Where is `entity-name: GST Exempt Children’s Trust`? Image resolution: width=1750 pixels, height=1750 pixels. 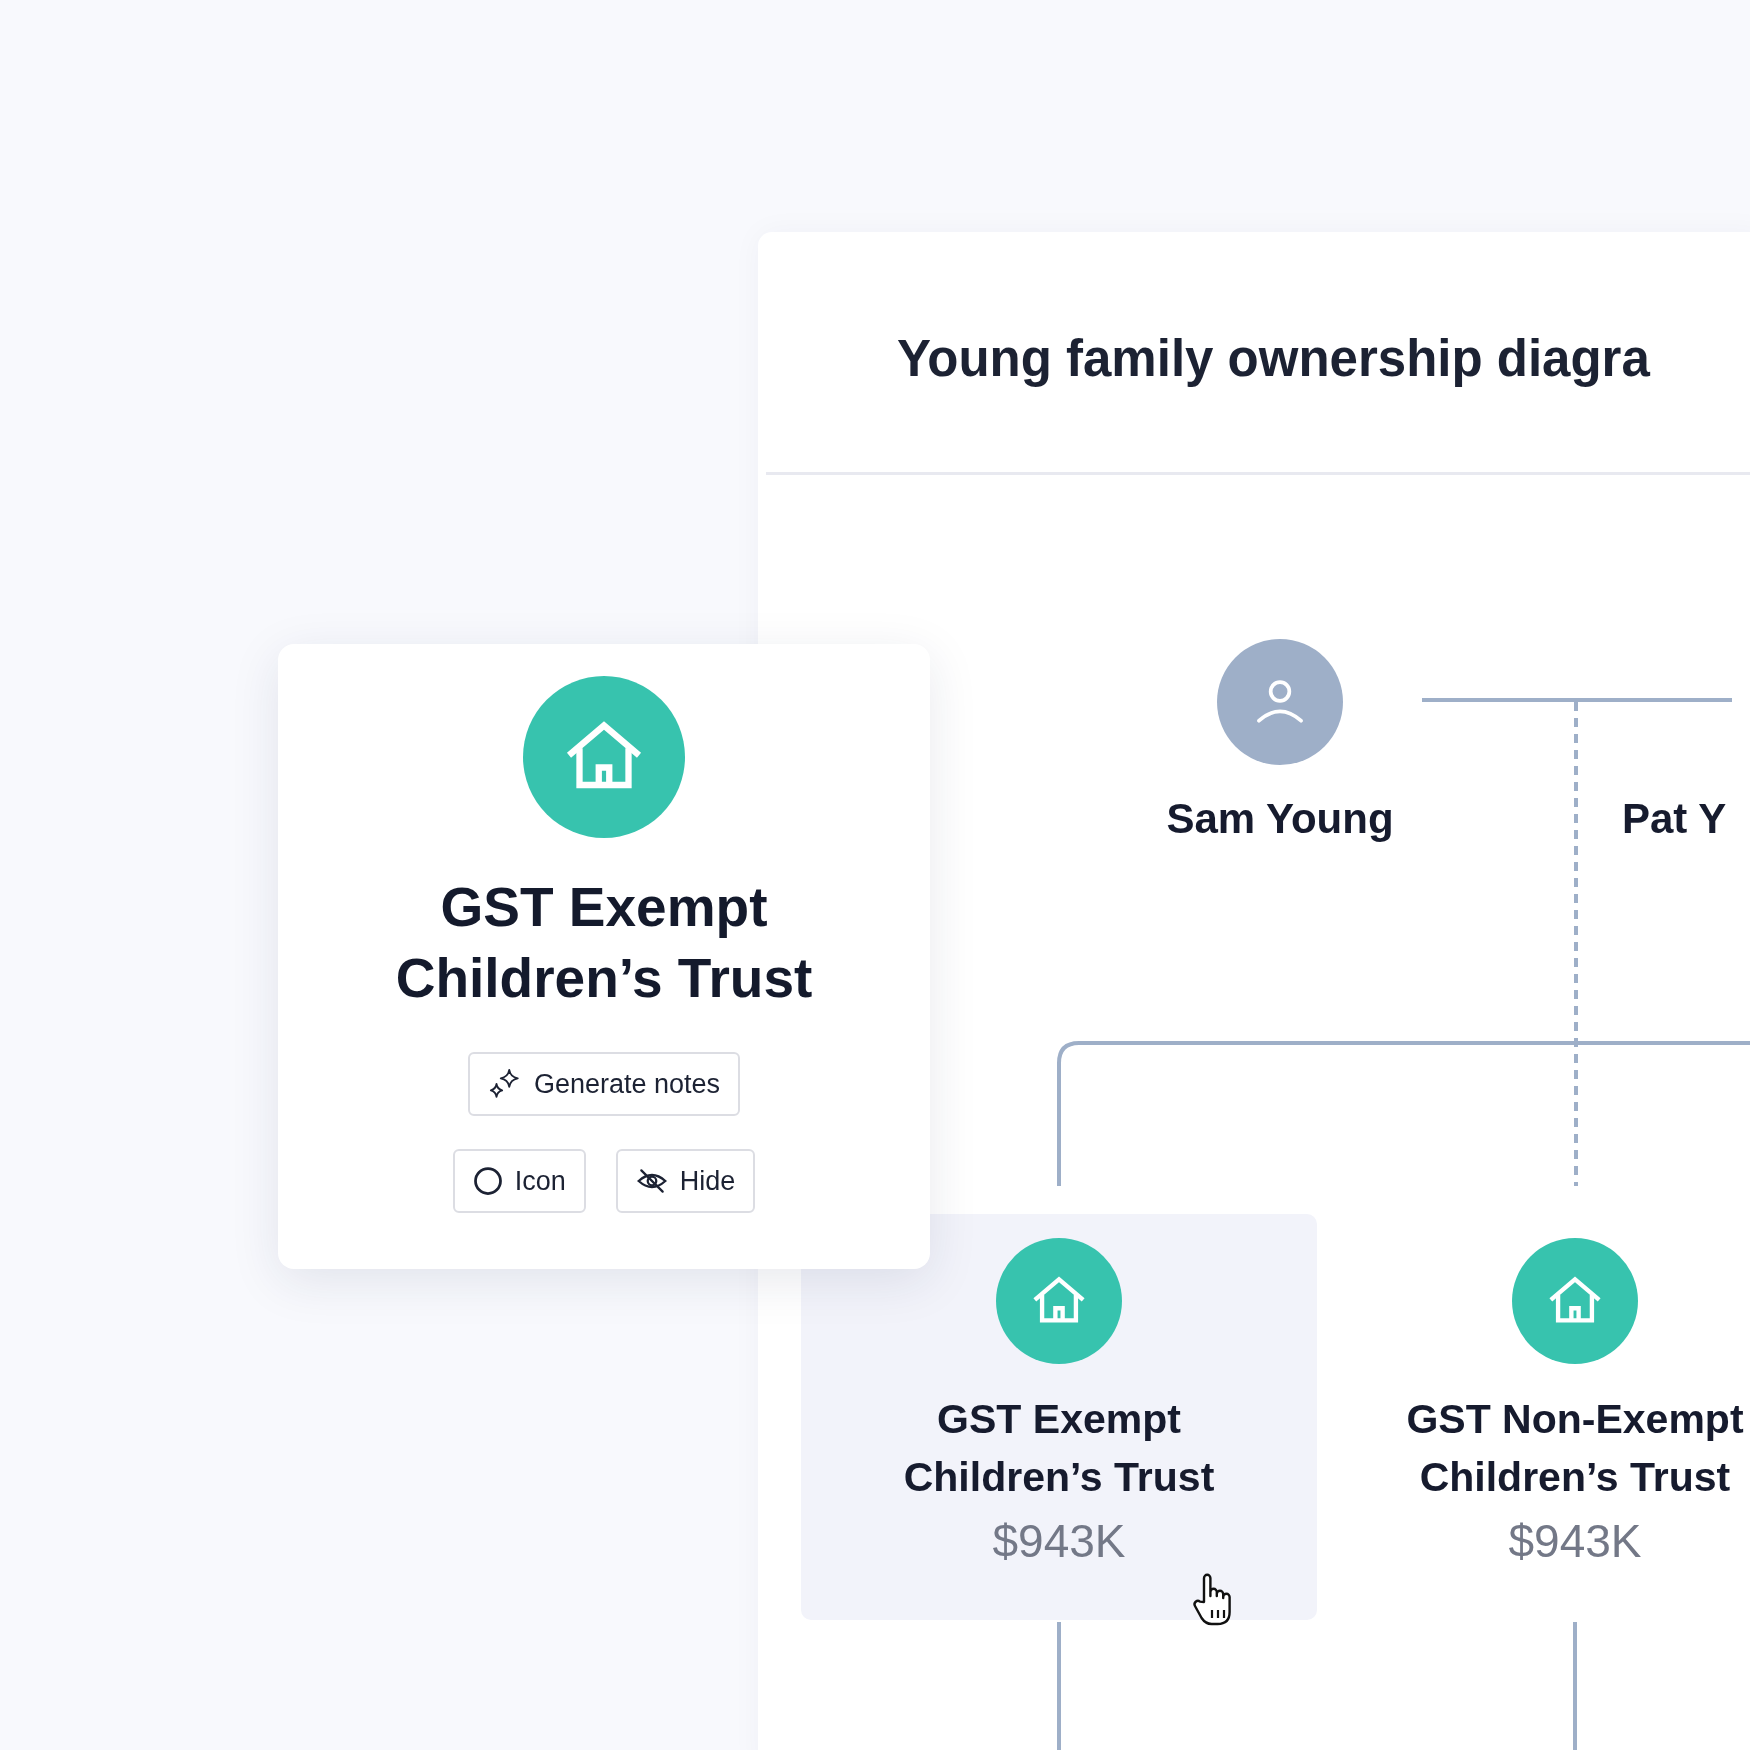
entity-name: GST Exempt Children’s Trust is located at coordinates (1059, 1448).